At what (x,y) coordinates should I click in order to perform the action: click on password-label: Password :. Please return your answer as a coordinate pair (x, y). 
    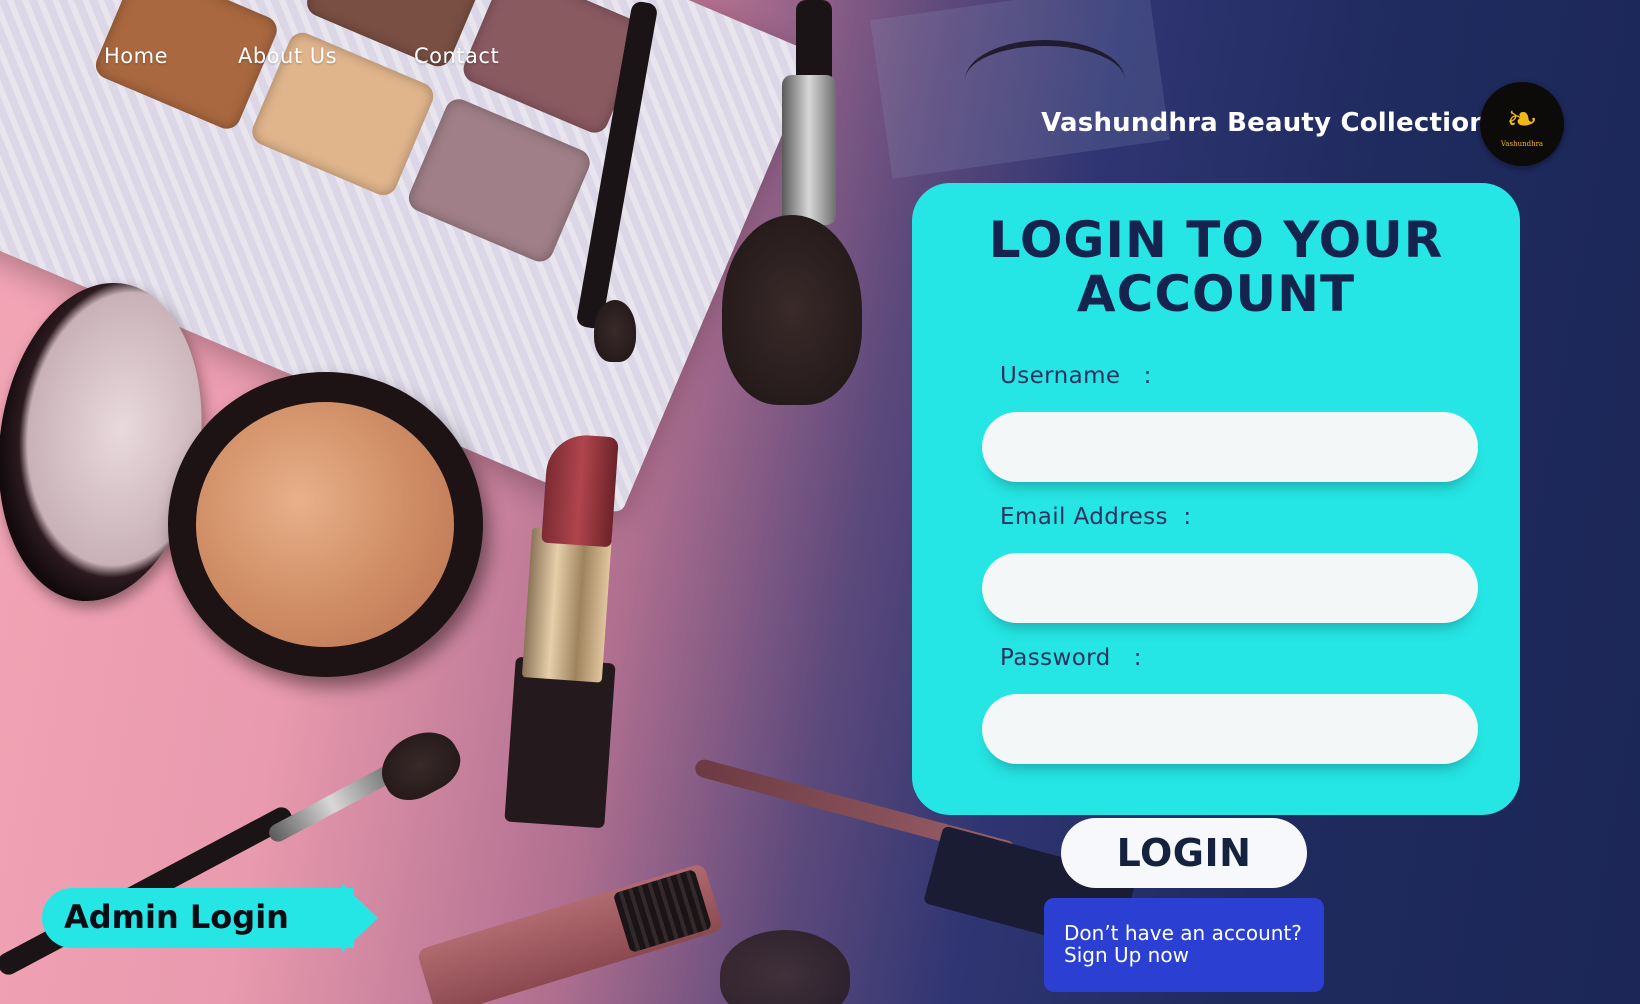
    Looking at the image, I should click on (1071, 658).